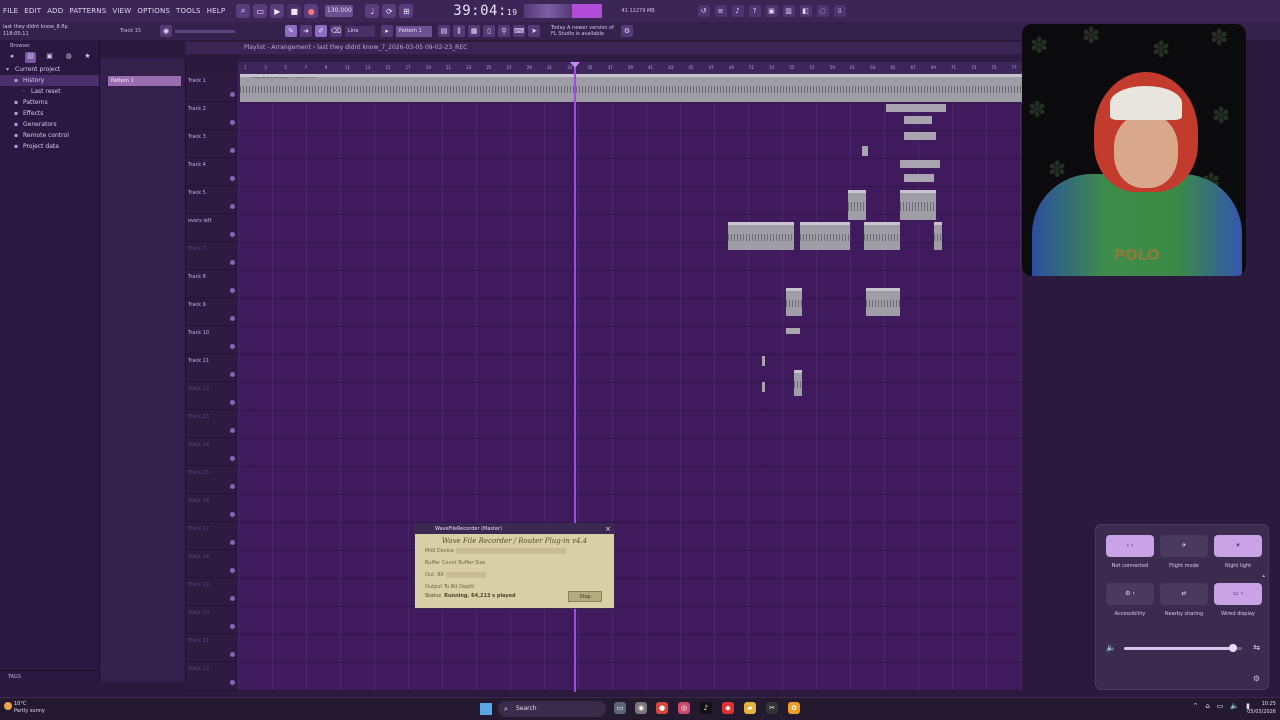 The width and height of the screenshot is (1280, 720). I want to click on menu-file: FILE, so click(10, 11).